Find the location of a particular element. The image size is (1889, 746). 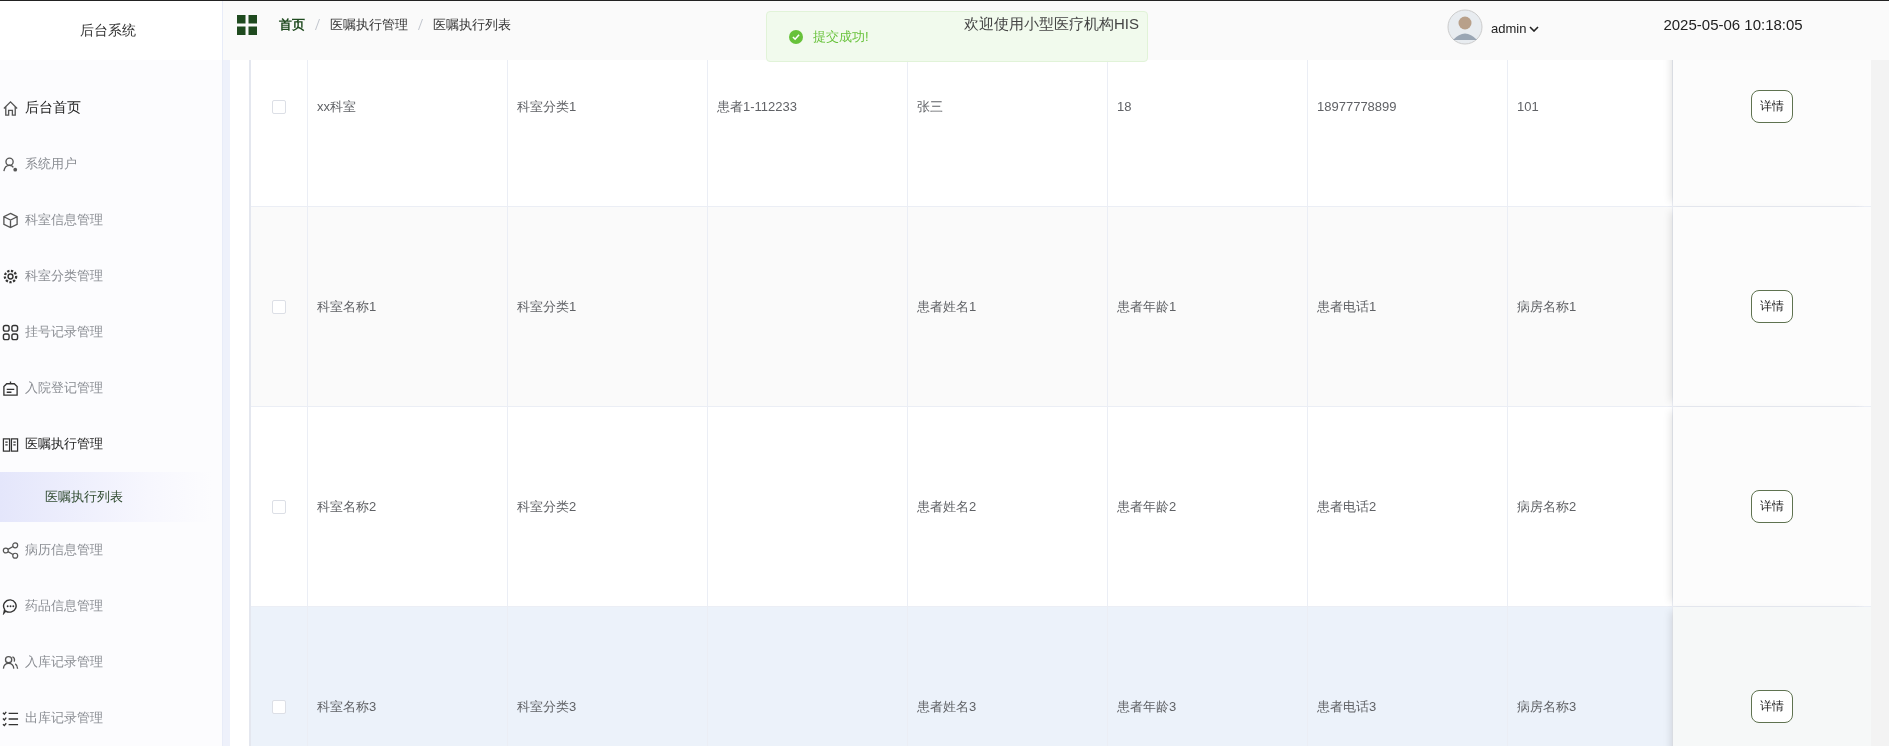

table-cell: xx科室 is located at coordinates (336, 106).